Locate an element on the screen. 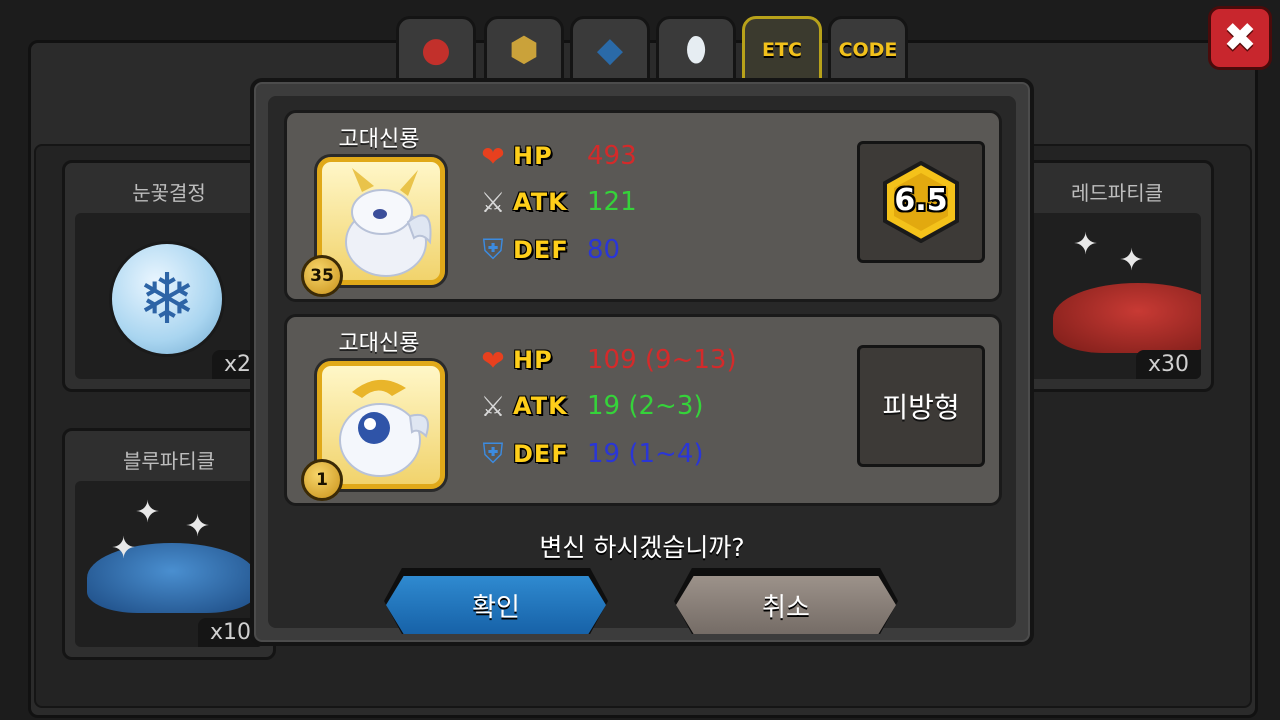 The height and width of the screenshot is (720, 1280). stat-value-atk: 19 (2~3) is located at coordinates (645, 406).